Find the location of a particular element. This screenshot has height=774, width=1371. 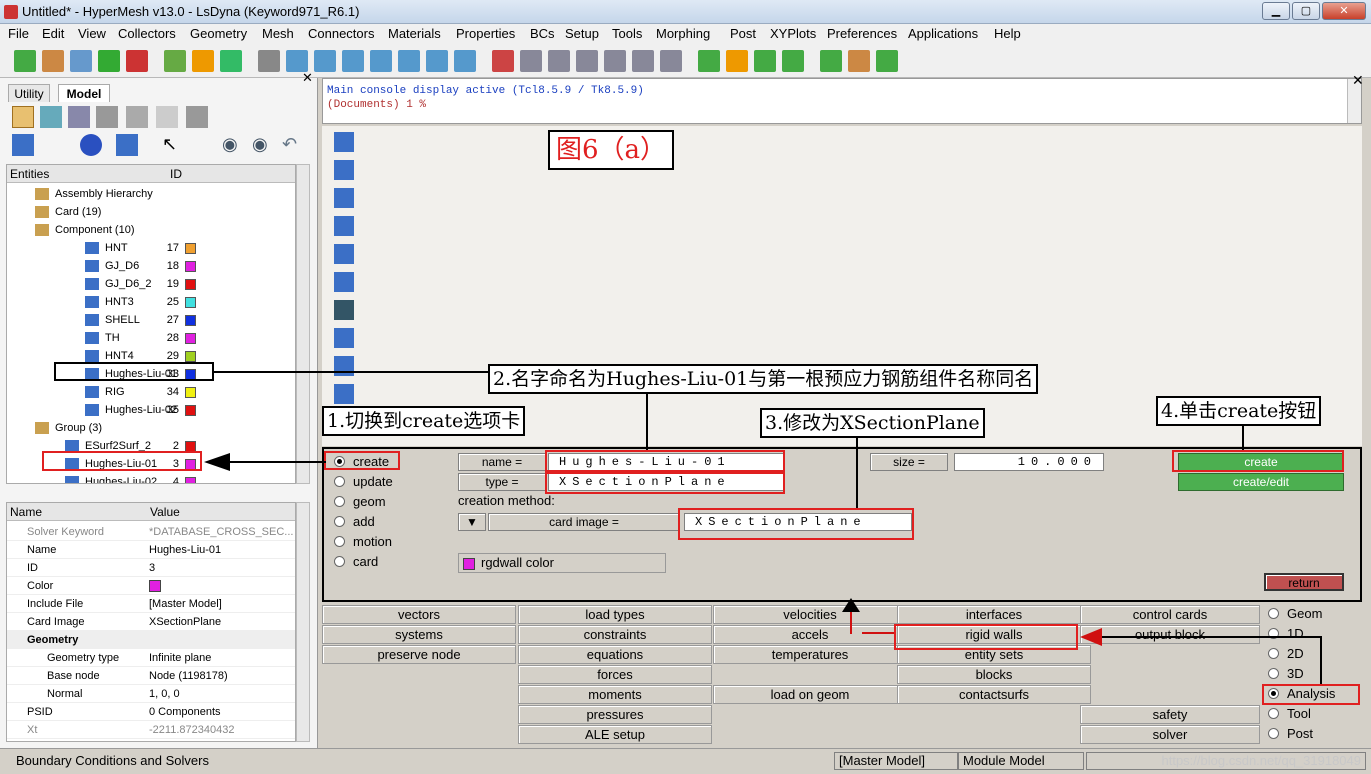

radio-post: Post is located at coordinates (1290, 733).